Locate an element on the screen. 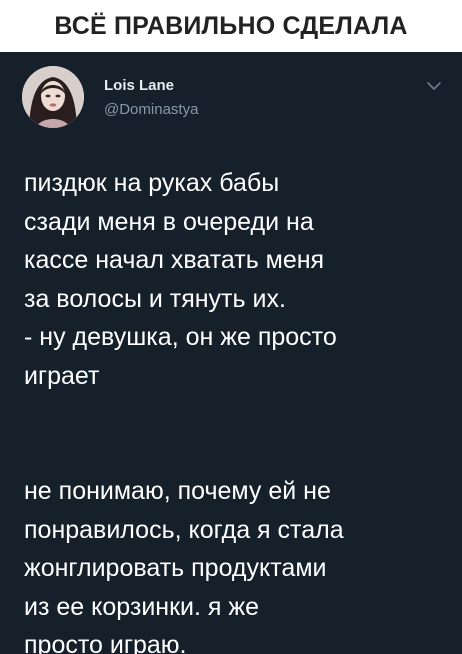  tweet-text-line: не понимаю, почему ей не is located at coordinates (177, 491).